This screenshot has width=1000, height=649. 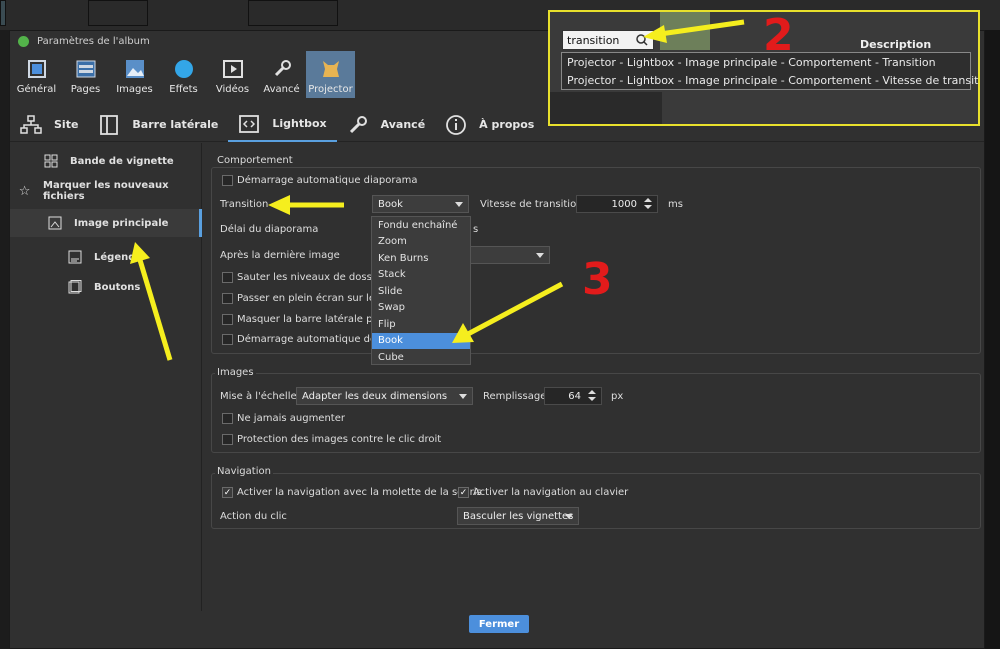 I want to click on arrow-to-main-image-icon, so click(x=151, y=301).